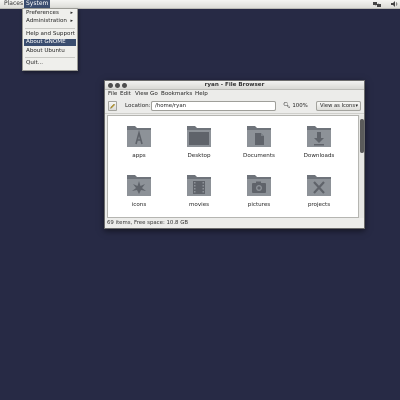 The height and width of the screenshot is (400, 400). What do you see at coordinates (13, 4) in the screenshot?
I see `places-menu: Places` at bounding box center [13, 4].